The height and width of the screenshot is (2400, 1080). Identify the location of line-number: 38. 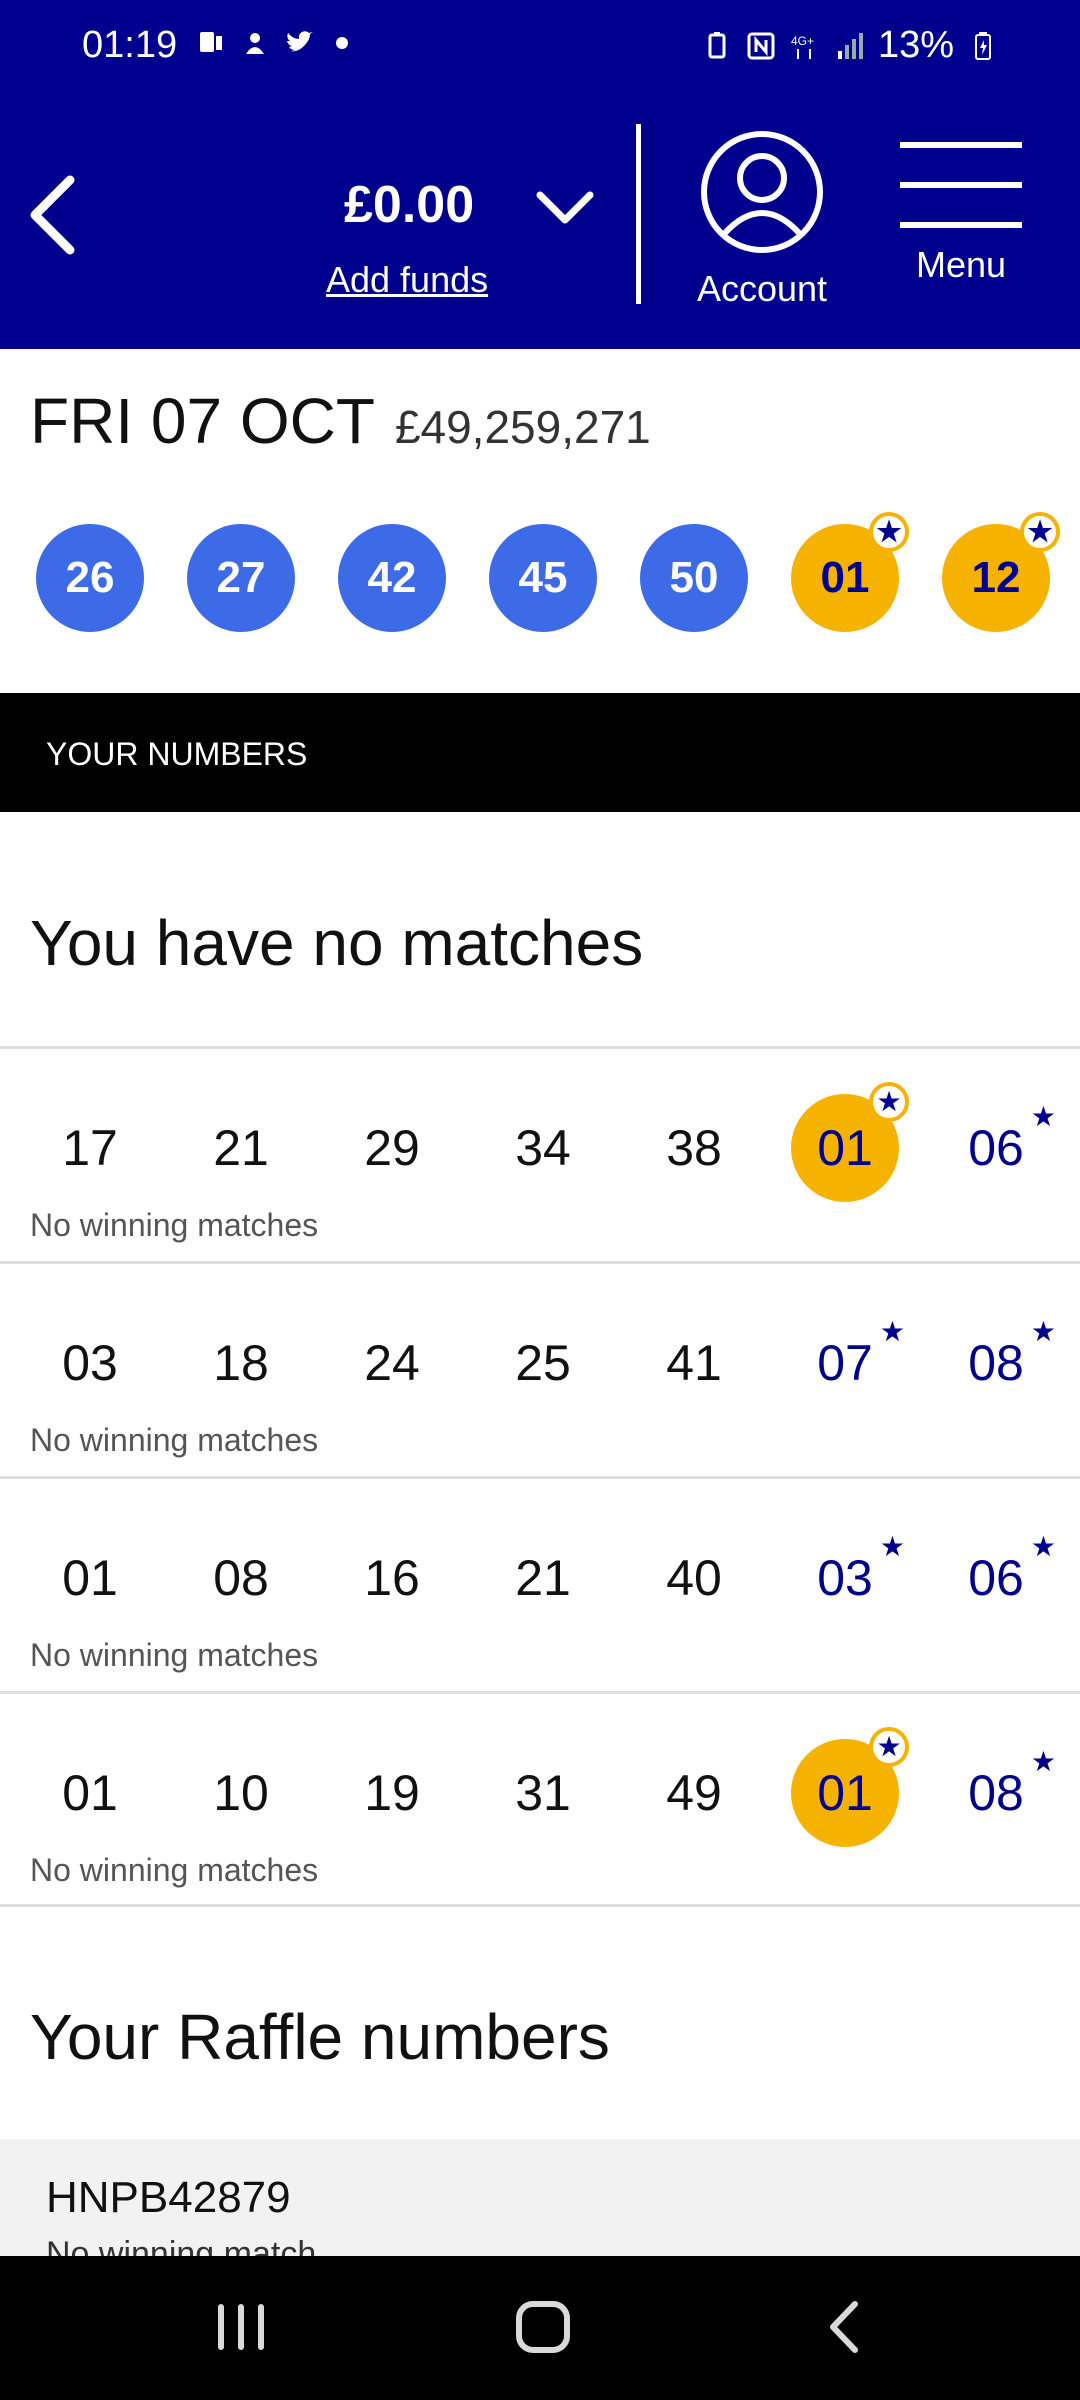
(694, 1148).